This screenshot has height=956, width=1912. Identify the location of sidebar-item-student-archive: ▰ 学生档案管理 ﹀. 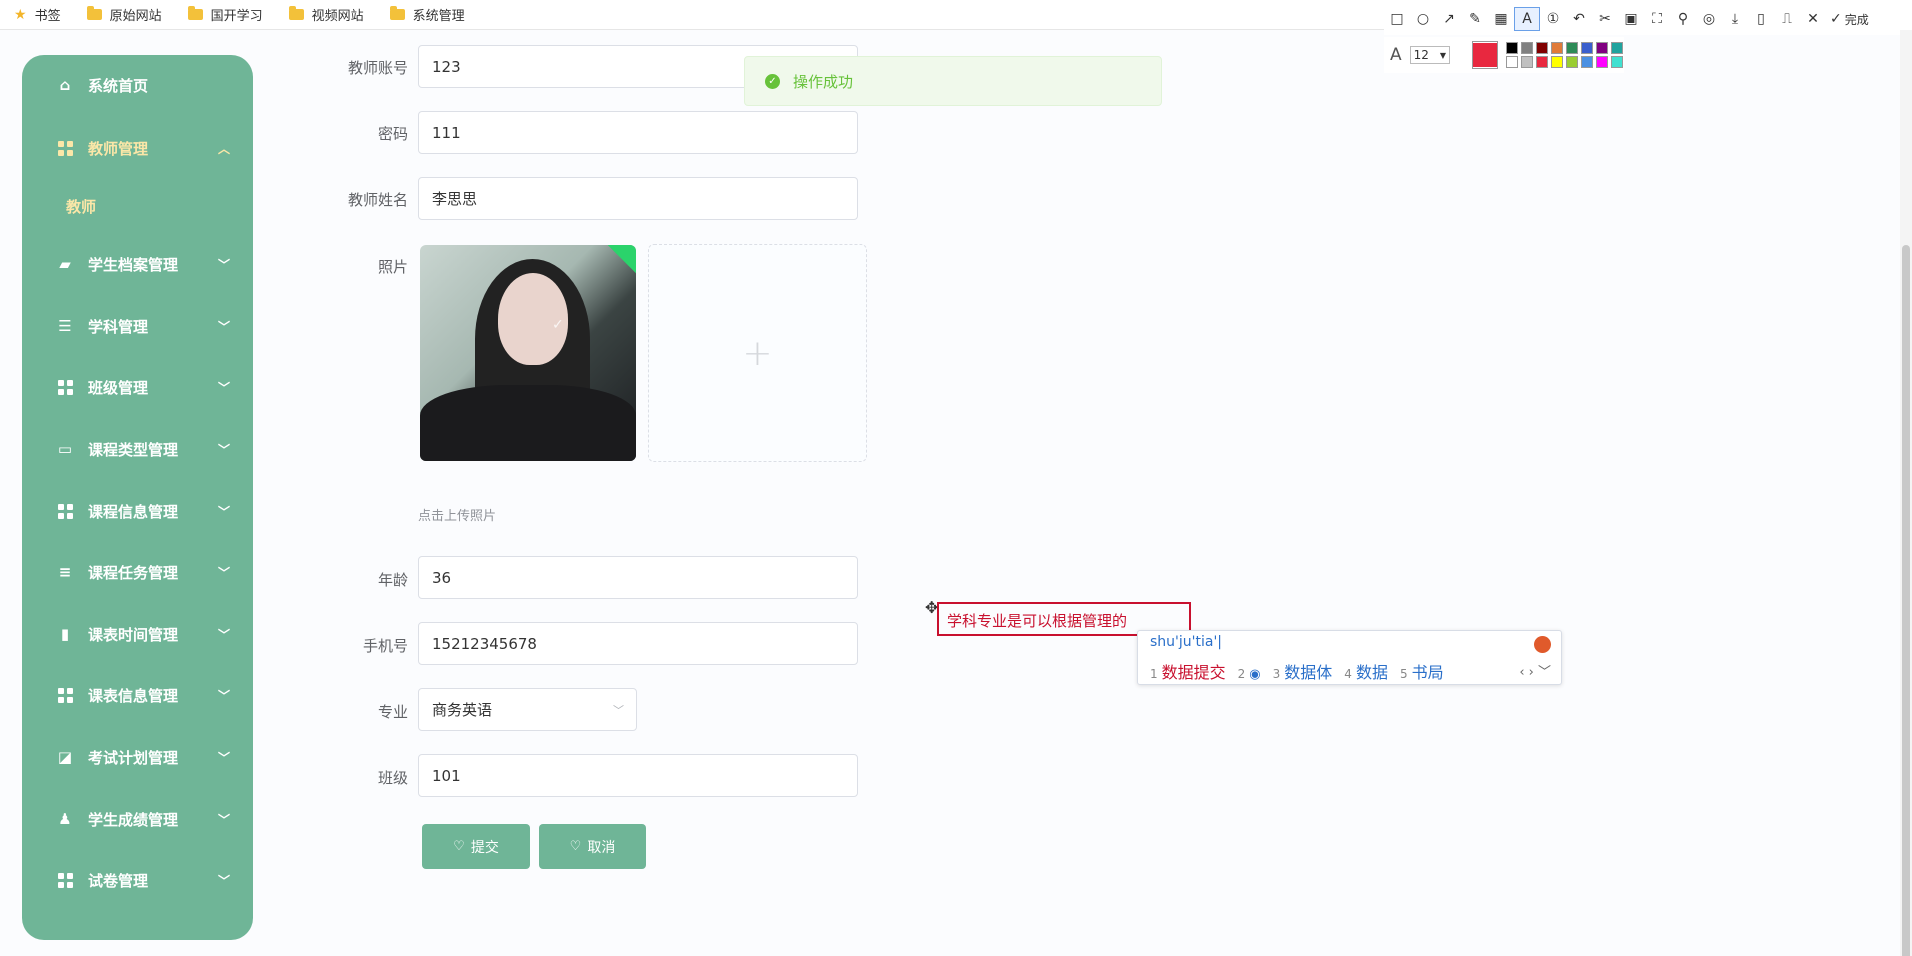
(137, 264).